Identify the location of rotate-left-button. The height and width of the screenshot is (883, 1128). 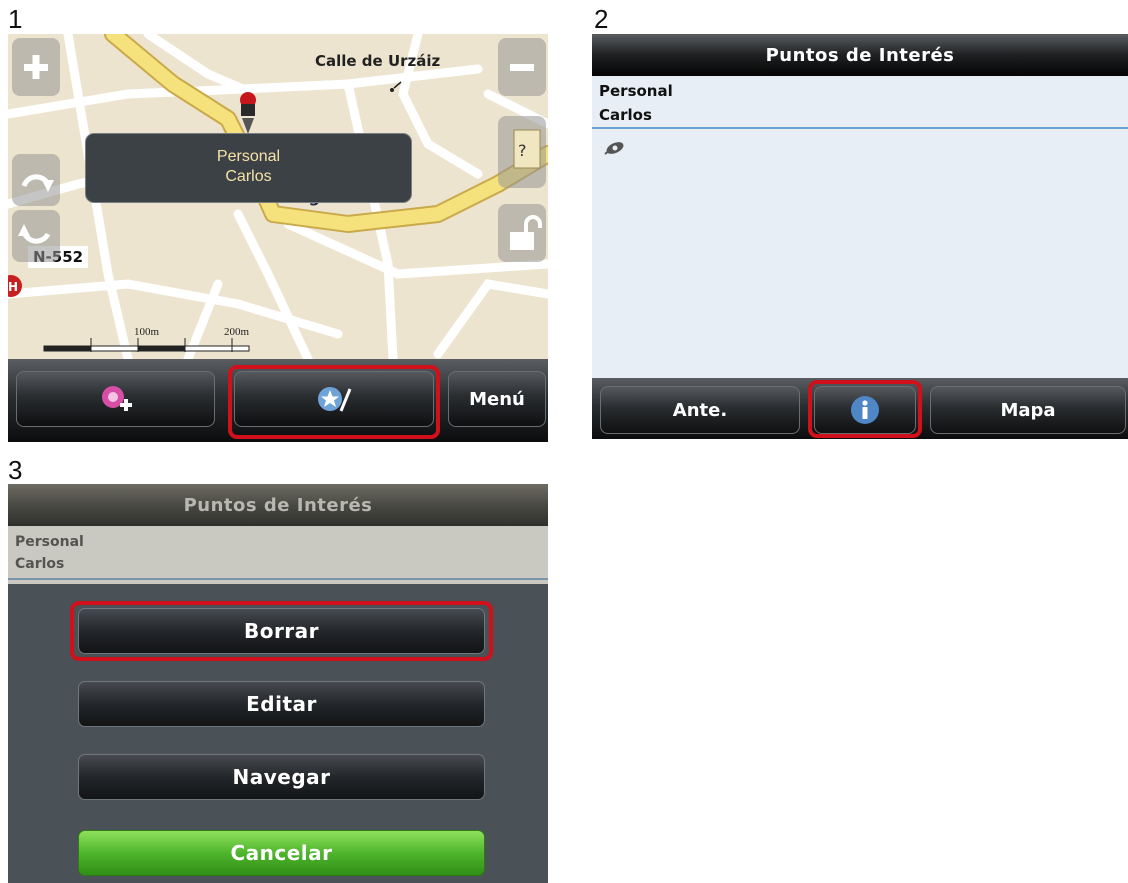
(36, 180).